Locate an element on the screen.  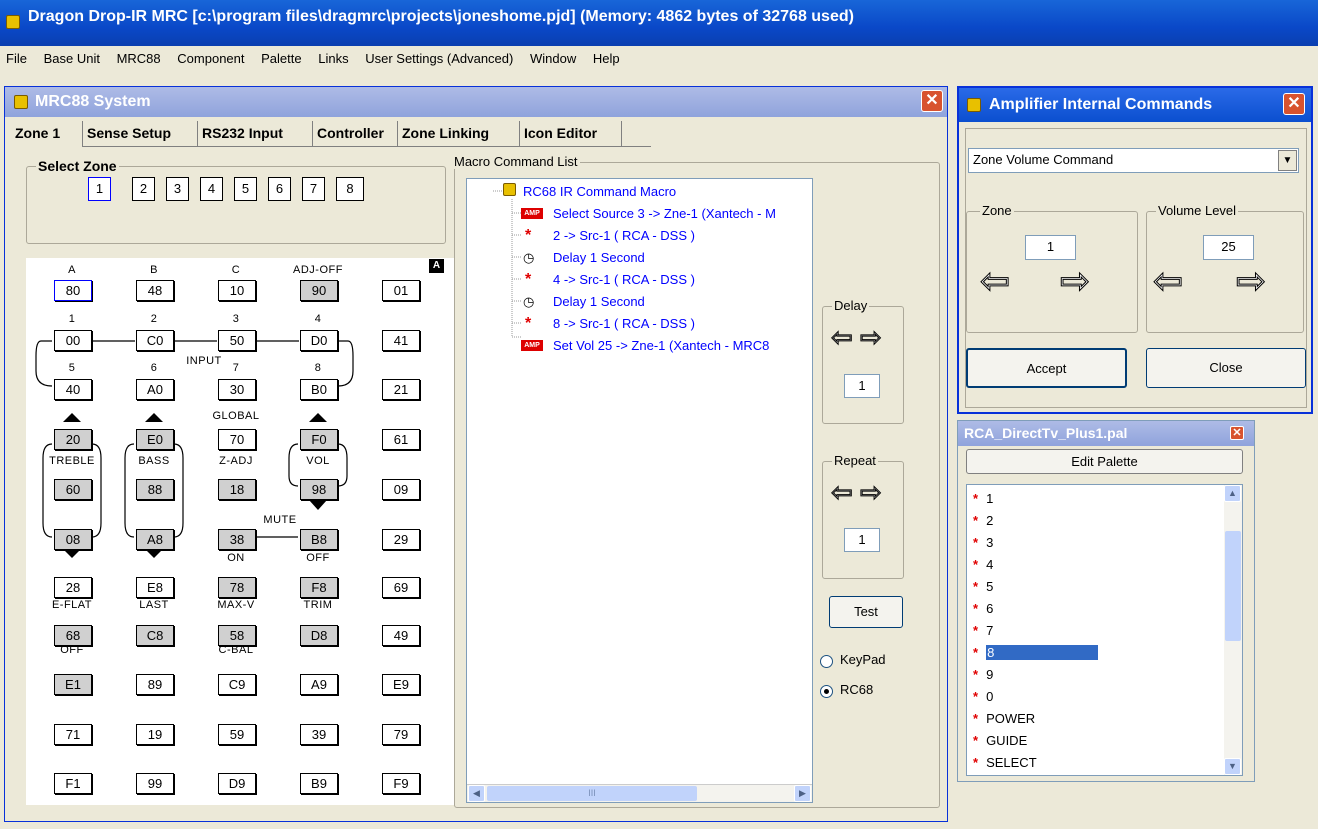
keypad-key: 18 is located at coordinates (237, 489).